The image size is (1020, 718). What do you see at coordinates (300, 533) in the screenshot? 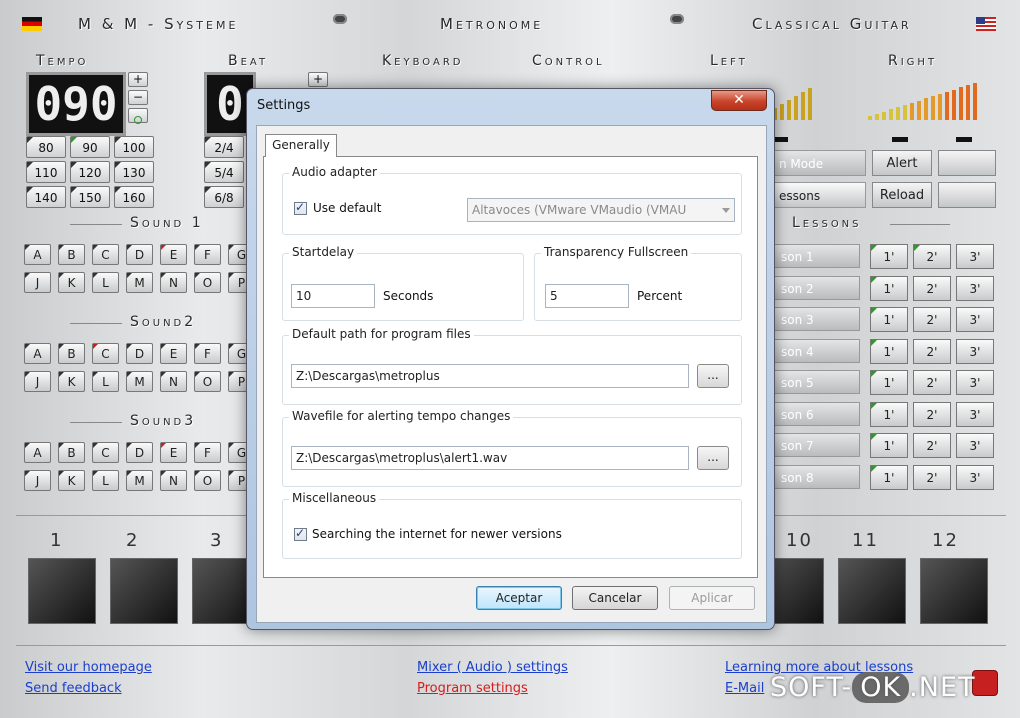
I see `search-updates-checkbox` at bounding box center [300, 533].